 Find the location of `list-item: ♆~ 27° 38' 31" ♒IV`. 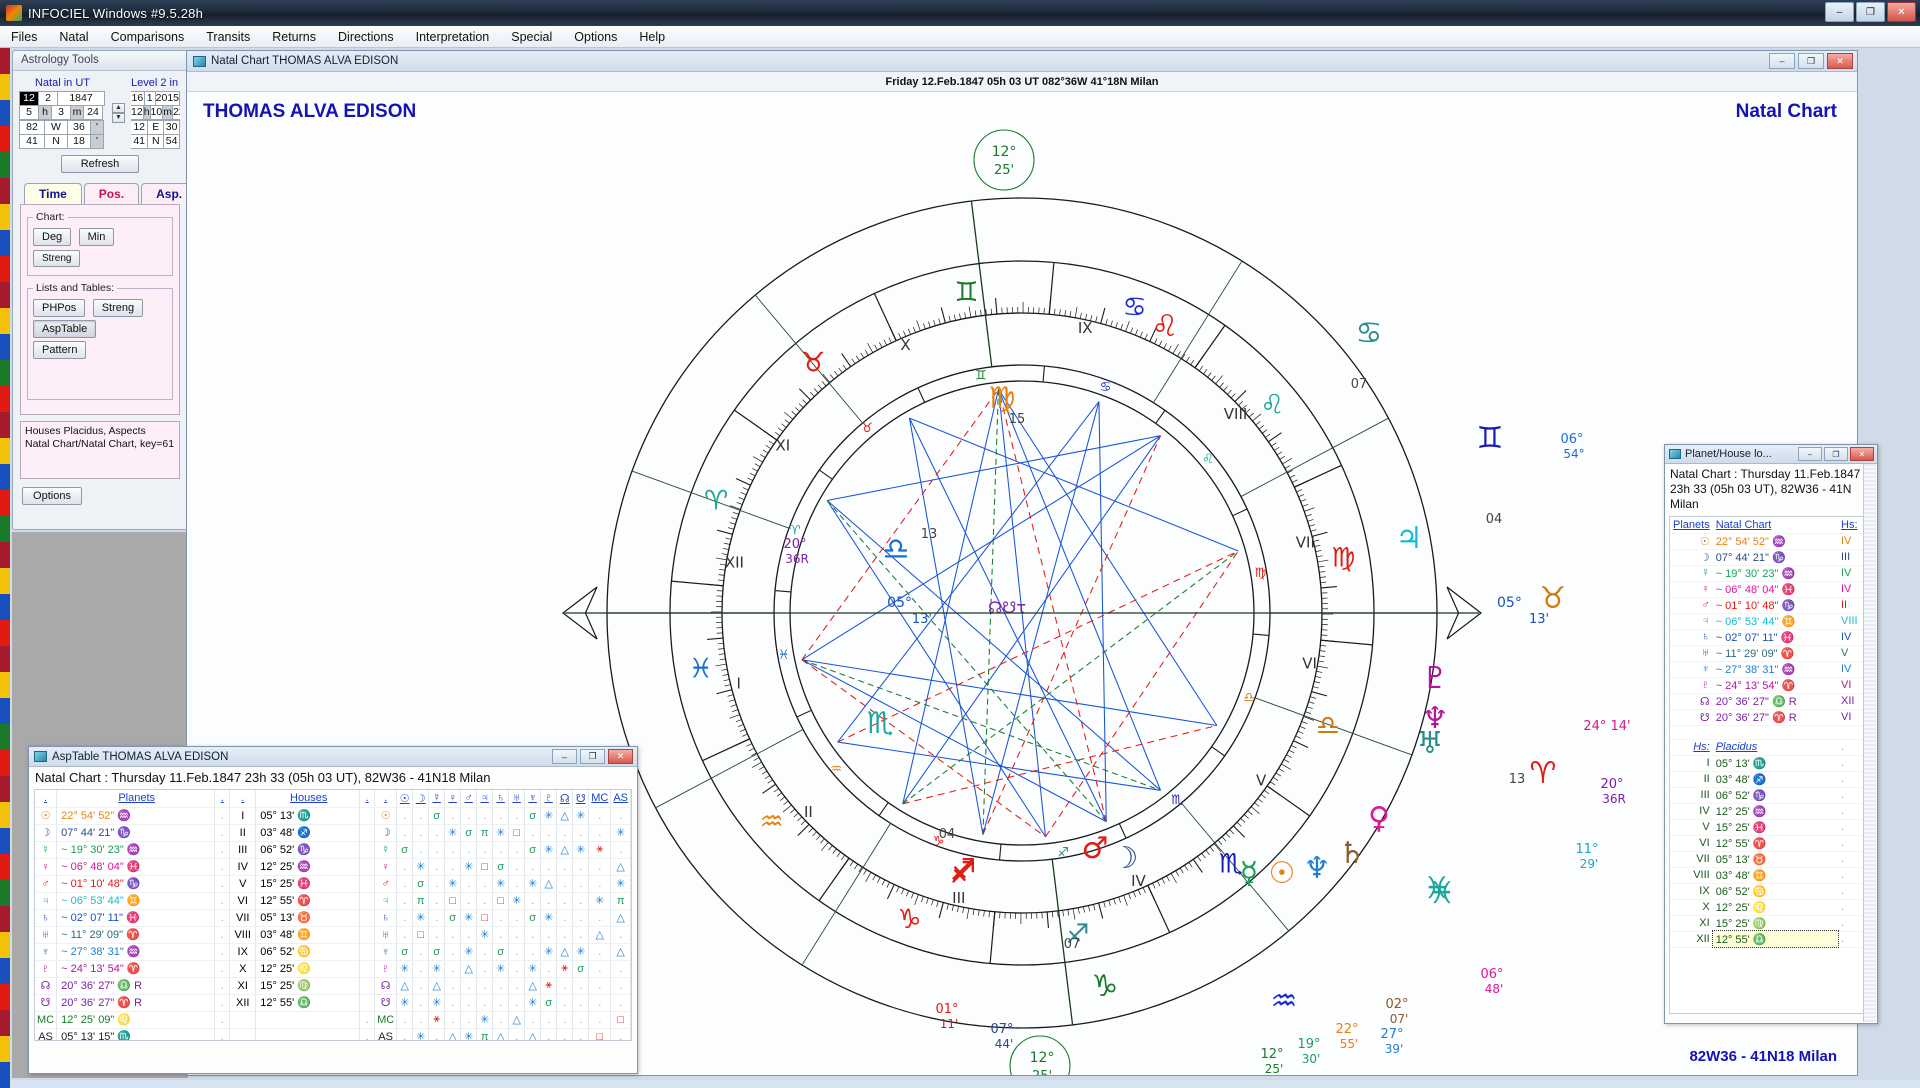

list-item: ♆~ 27° 38' 31" ♒IV is located at coordinates (1771, 669).